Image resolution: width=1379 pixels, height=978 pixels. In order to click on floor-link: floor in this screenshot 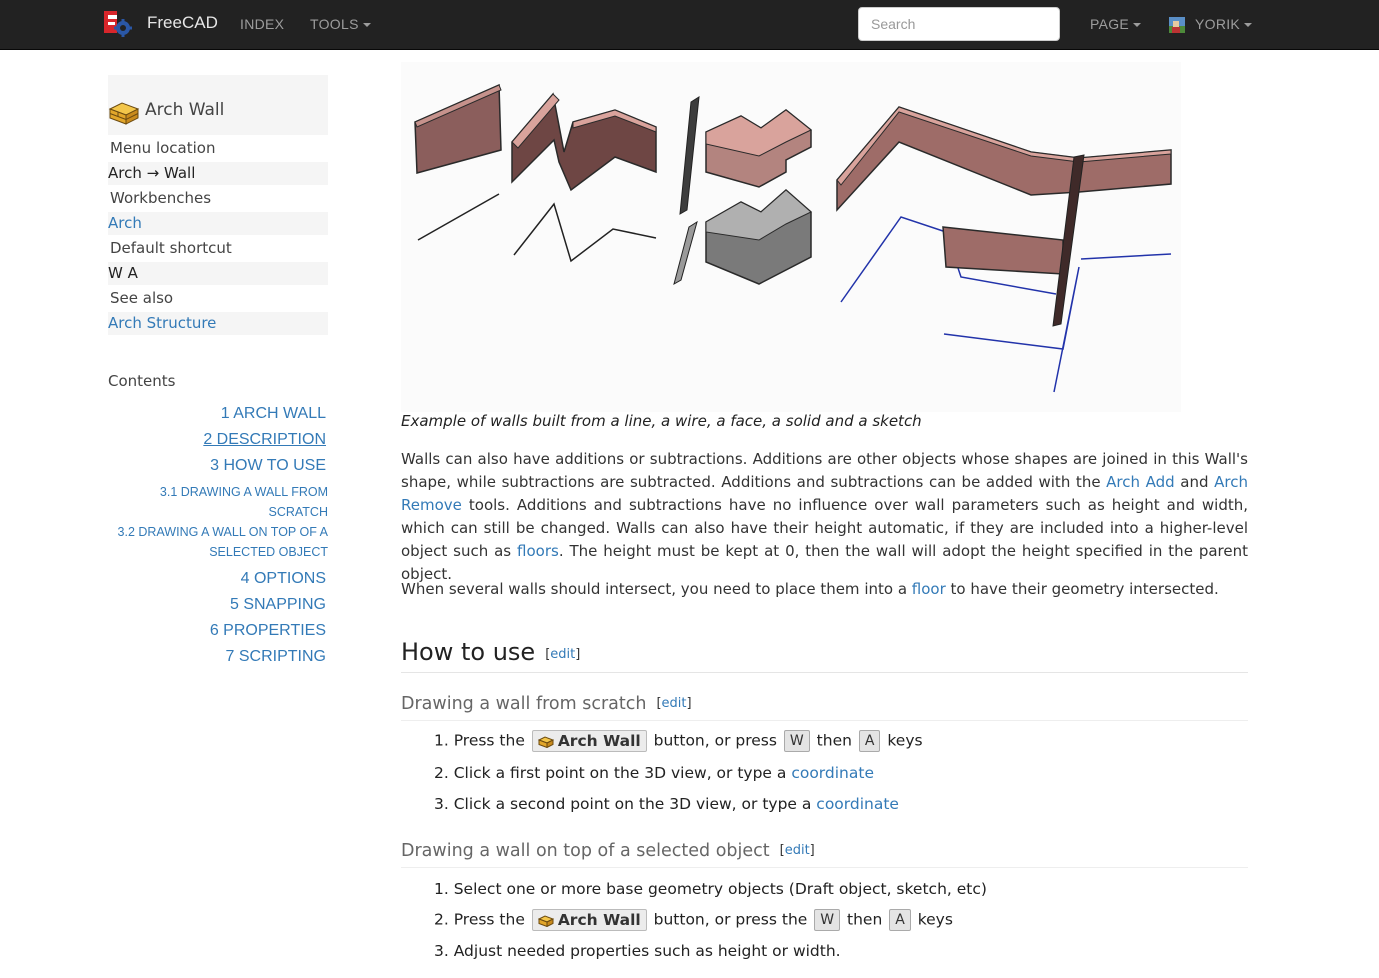, I will do `click(929, 589)`.